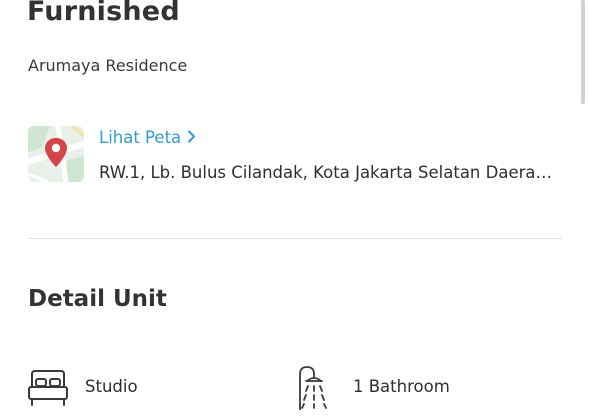 The width and height of the screenshot is (590, 420). I want to click on listing-title: Furnished, so click(103, 13).